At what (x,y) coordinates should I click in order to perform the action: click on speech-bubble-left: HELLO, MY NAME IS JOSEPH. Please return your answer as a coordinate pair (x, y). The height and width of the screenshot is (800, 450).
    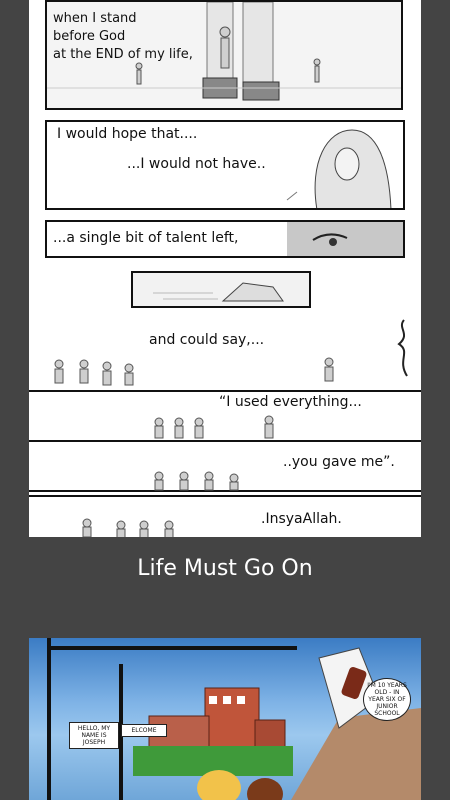
    Looking at the image, I should click on (94, 735).